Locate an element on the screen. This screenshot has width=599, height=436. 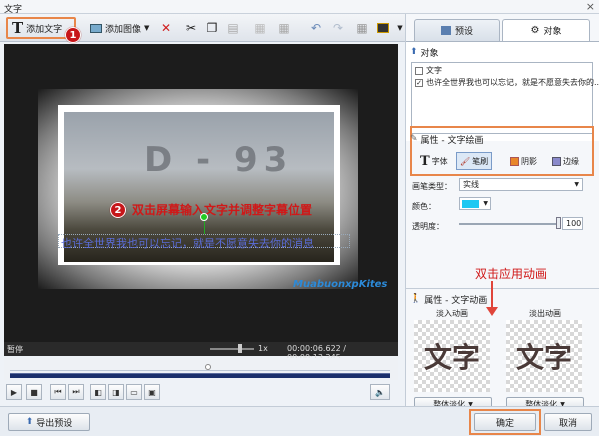
playback-state: 暂停 is located at coordinates (15, 349).